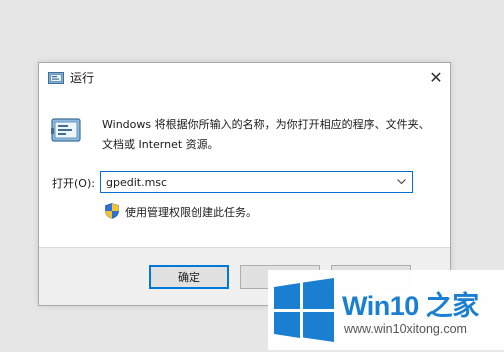  Describe the element at coordinates (304, 310) in the screenshot. I see `windows-logo-icon` at that location.